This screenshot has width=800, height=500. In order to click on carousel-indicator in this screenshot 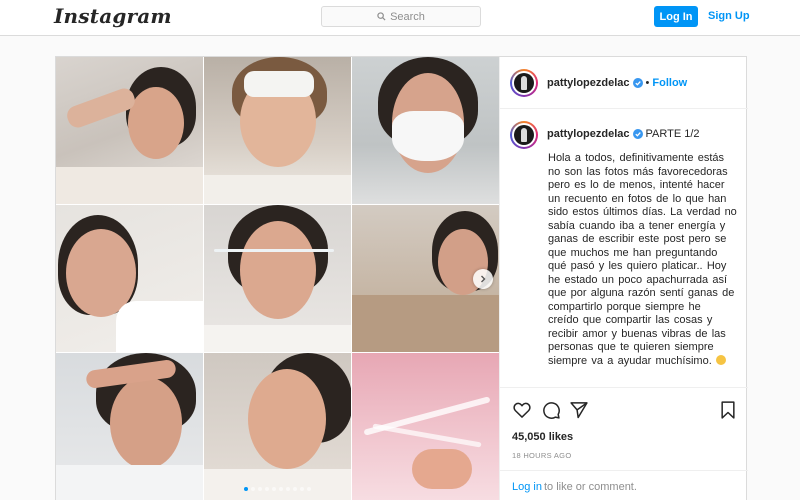, I will do `click(277, 489)`.